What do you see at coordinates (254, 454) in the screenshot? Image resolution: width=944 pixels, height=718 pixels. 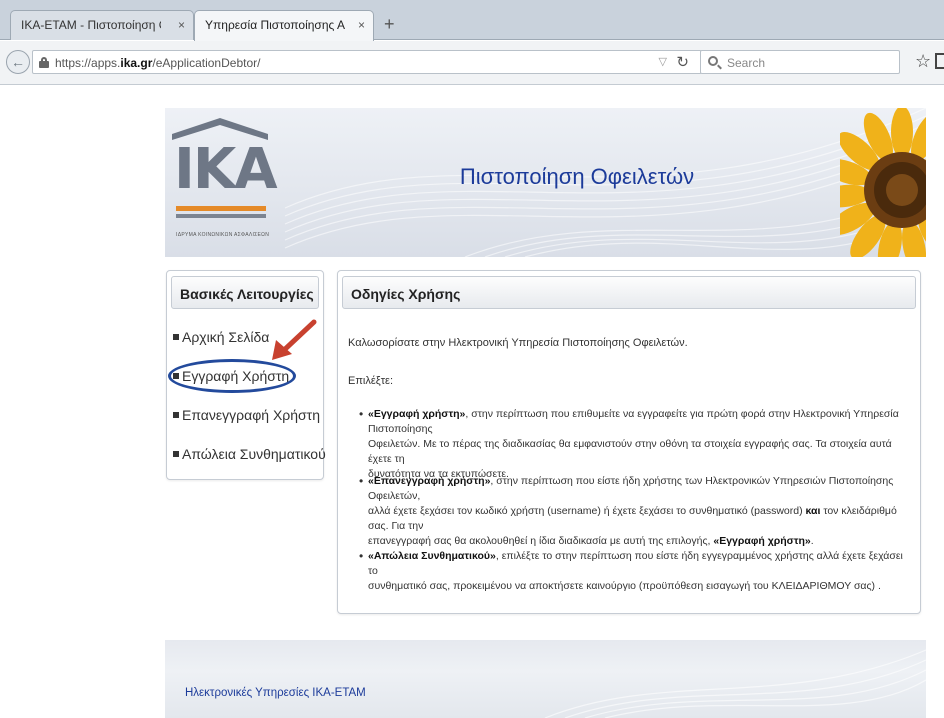 I see `sidebar-item-label: Απώλεια Συνθηματικού` at bounding box center [254, 454].